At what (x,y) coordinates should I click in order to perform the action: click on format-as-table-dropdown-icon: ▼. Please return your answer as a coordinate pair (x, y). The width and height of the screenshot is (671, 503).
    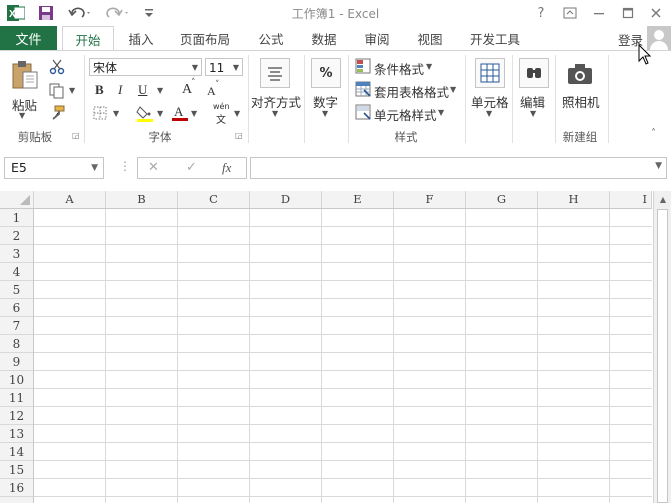
    Looking at the image, I should click on (453, 89).